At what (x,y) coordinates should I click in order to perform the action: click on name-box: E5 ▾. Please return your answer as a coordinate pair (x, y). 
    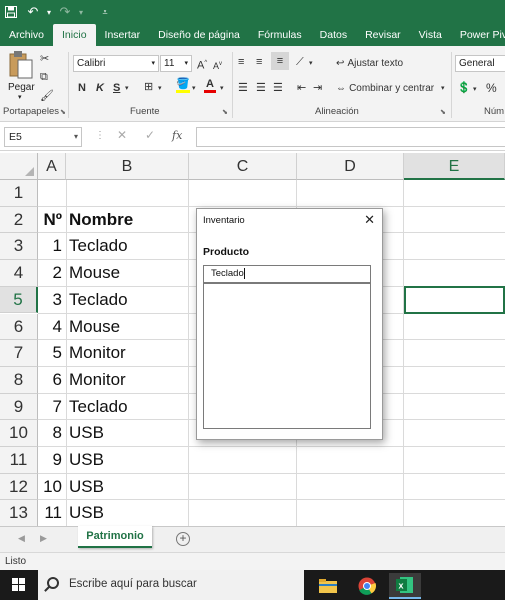
    Looking at the image, I should click on (43, 137).